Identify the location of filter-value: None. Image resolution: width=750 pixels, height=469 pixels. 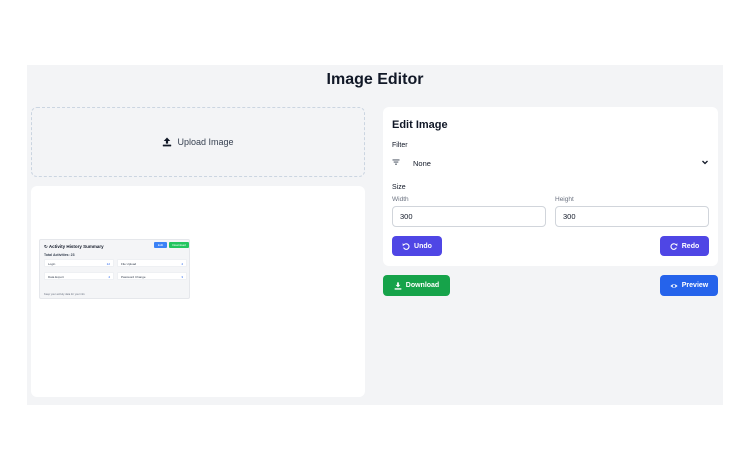
(422, 163).